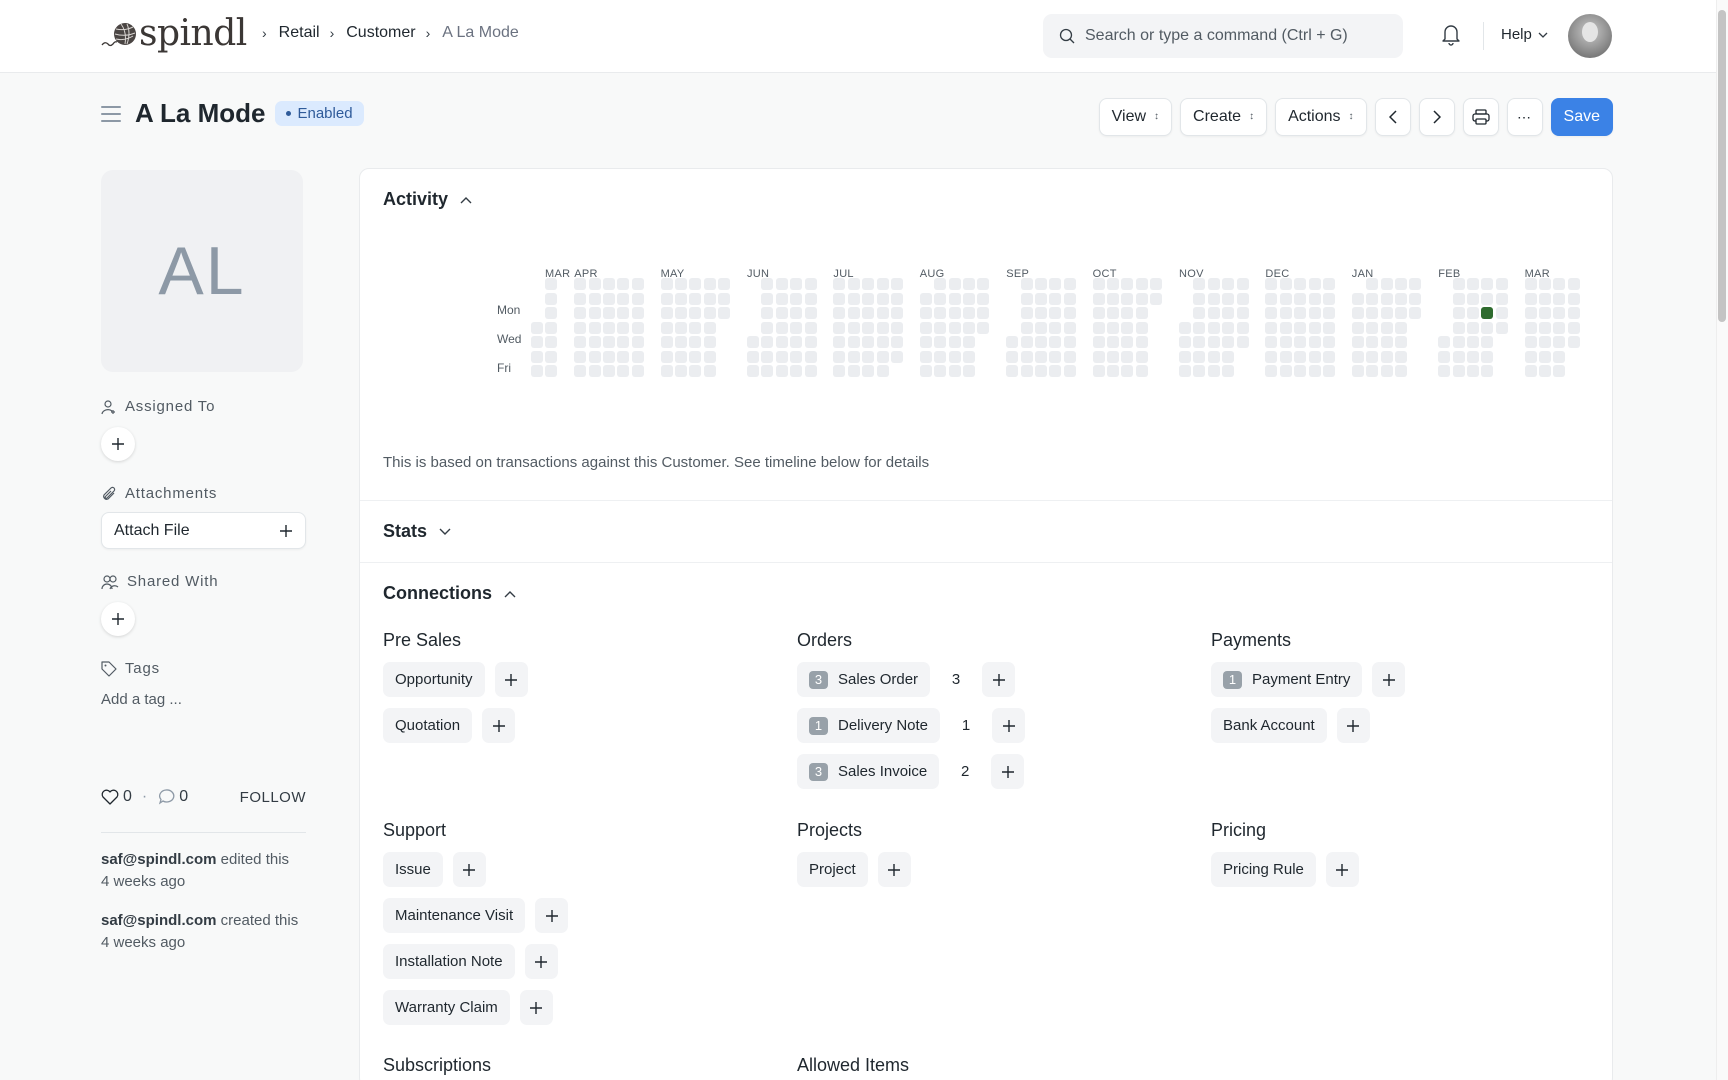 The width and height of the screenshot is (1728, 1080). What do you see at coordinates (1581, 117) in the screenshot?
I see `save-button: Save` at bounding box center [1581, 117].